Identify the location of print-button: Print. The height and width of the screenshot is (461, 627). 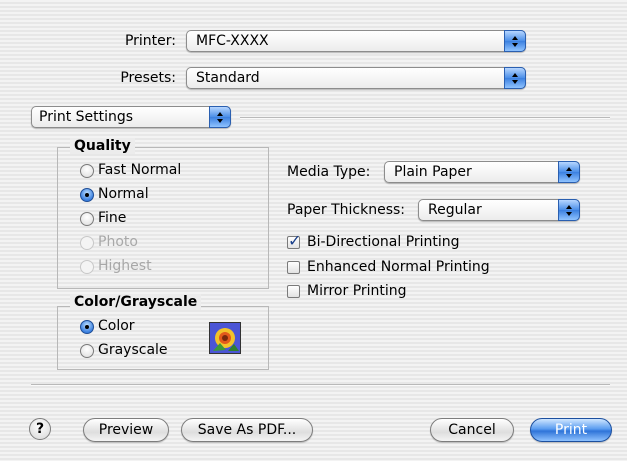
(571, 430).